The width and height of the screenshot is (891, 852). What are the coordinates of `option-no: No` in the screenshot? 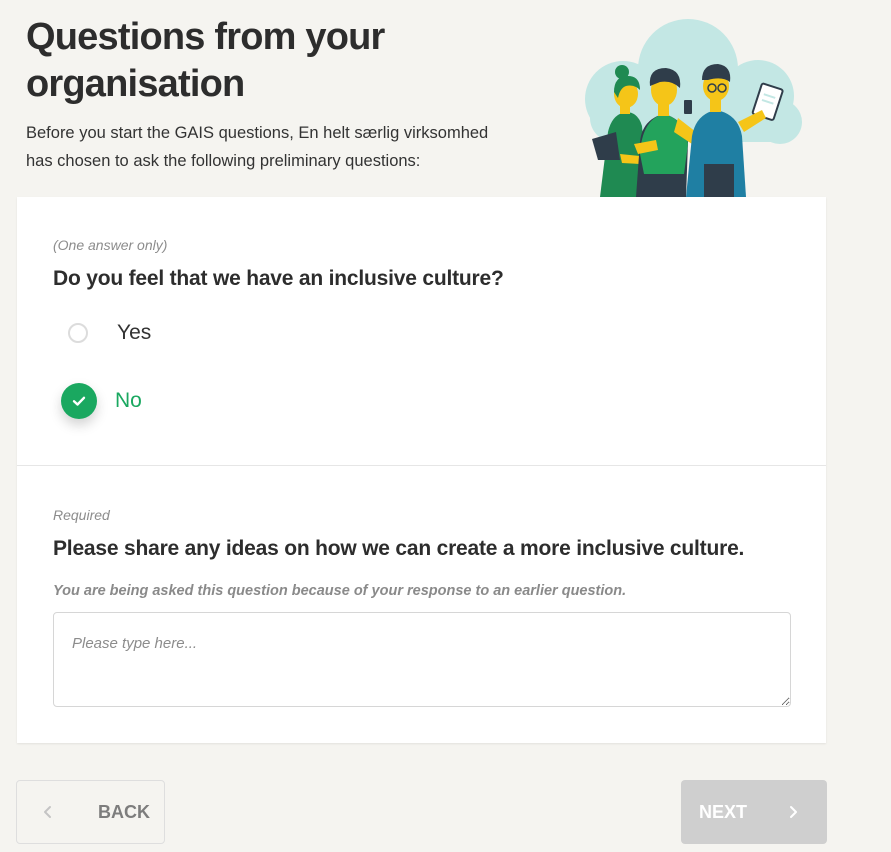 It's located at (101, 401).